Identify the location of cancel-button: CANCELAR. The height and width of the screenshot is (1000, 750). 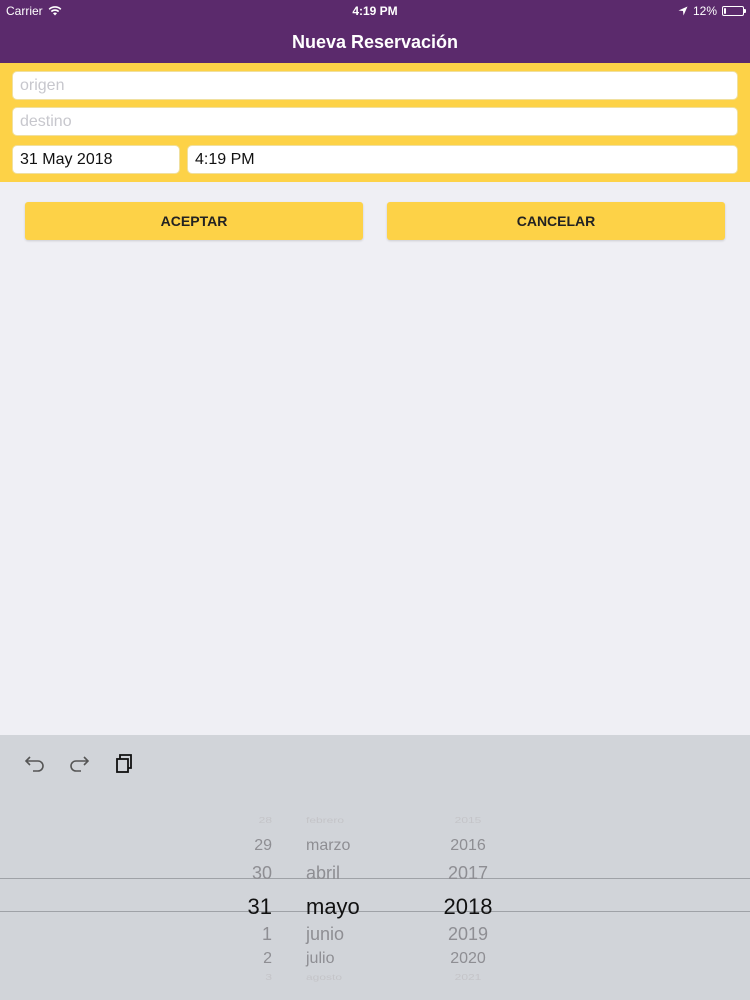
(556, 221).